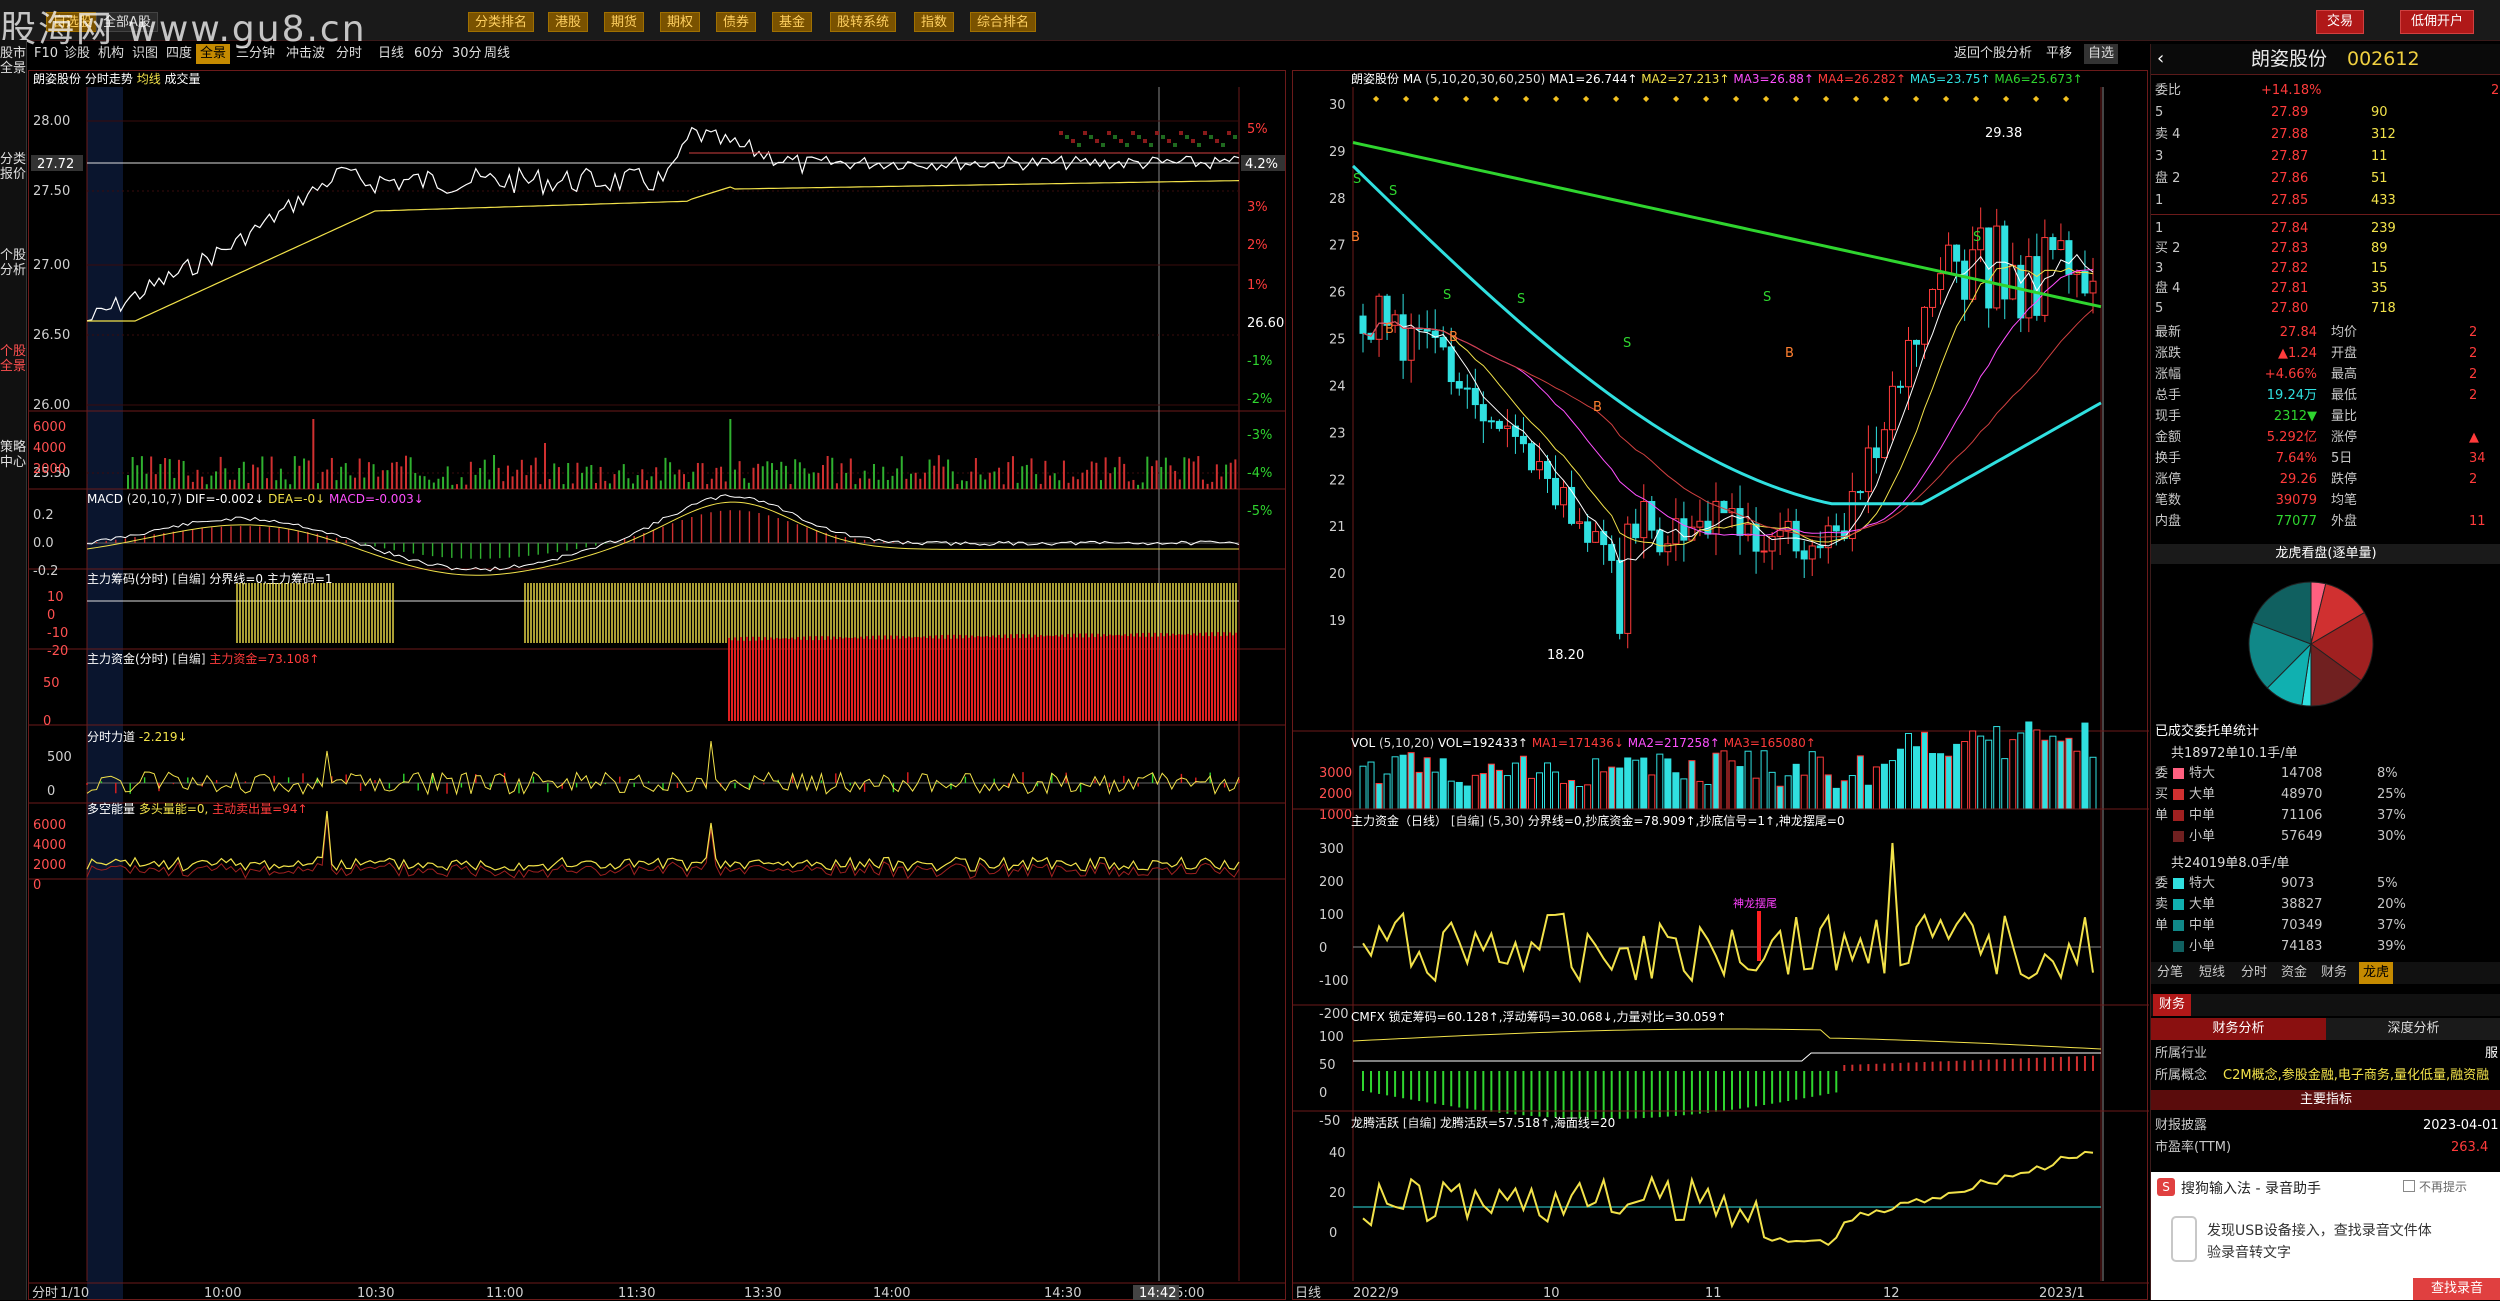  Describe the element at coordinates (13, 455) in the screenshot. I see `nav-strategy-center: 策略中心` at that location.